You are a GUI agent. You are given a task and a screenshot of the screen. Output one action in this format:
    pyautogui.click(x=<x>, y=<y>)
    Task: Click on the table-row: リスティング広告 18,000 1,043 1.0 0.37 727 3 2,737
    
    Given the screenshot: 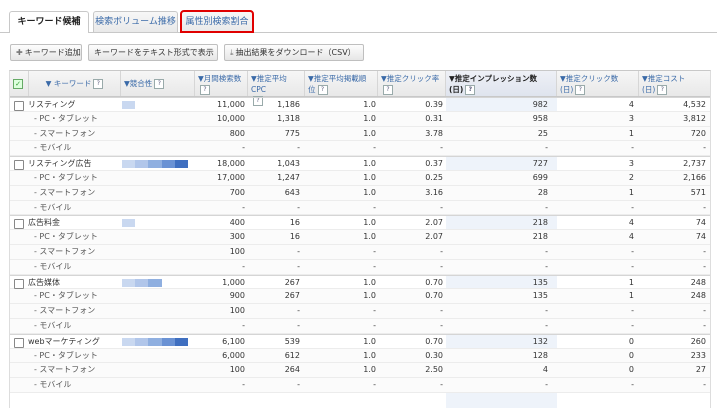 What is the action you would take?
    pyautogui.click(x=360, y=163)
    